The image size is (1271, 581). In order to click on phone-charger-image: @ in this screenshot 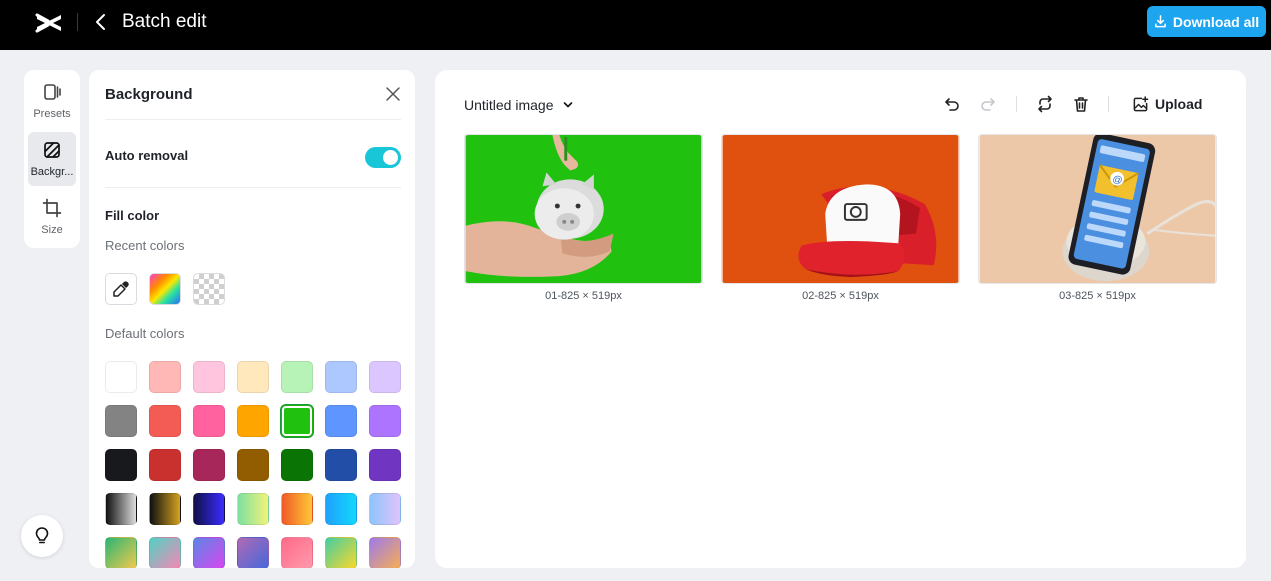, I will do `click(1097, 209)`.